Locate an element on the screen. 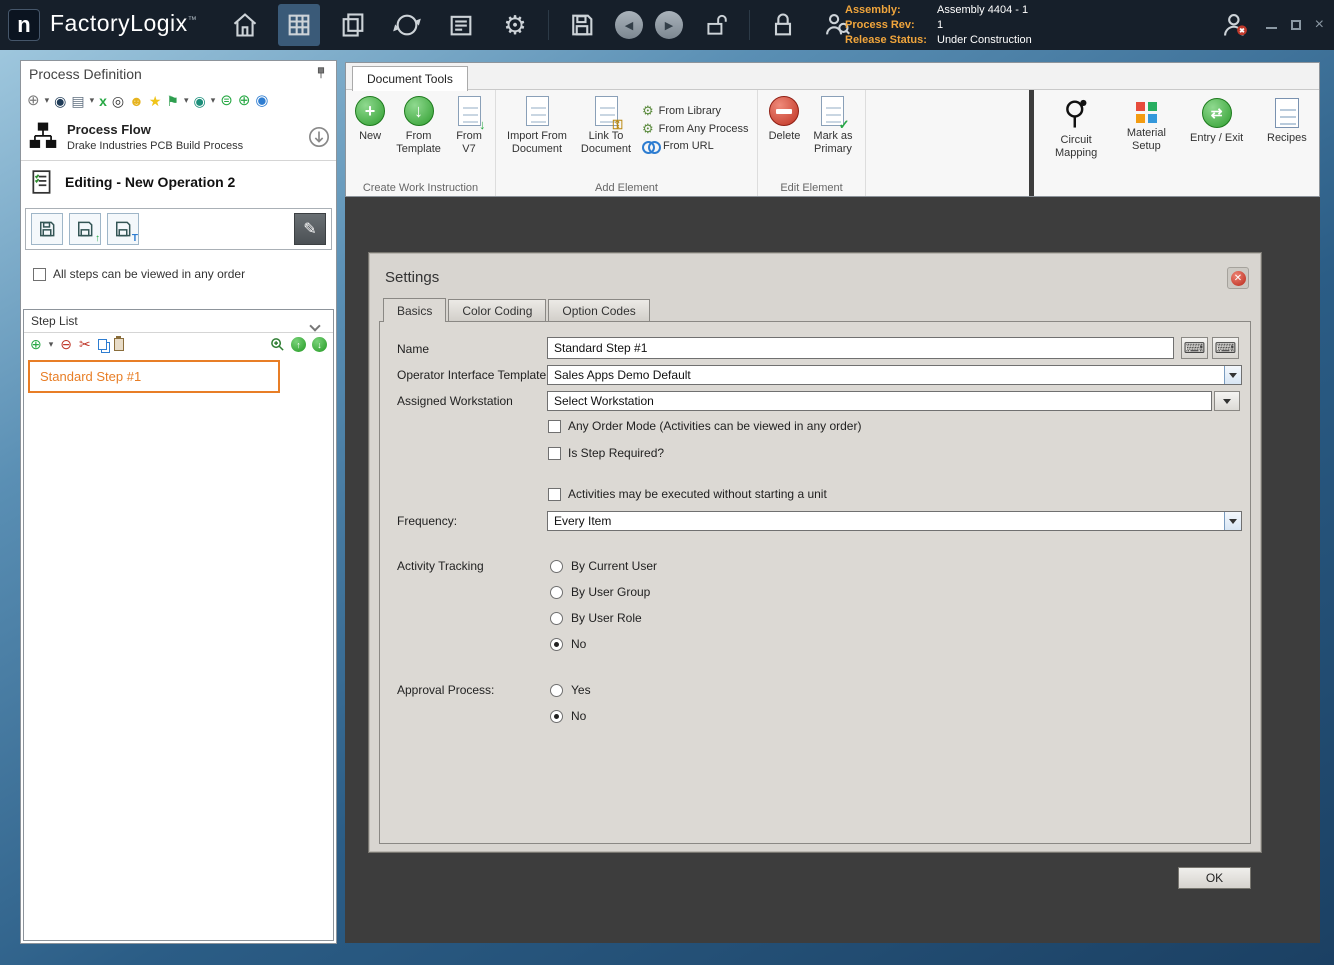 The height and width of the screenshot is (965, 1334). radio-by-user-group: By User Group is located at coordinates (600, 592).